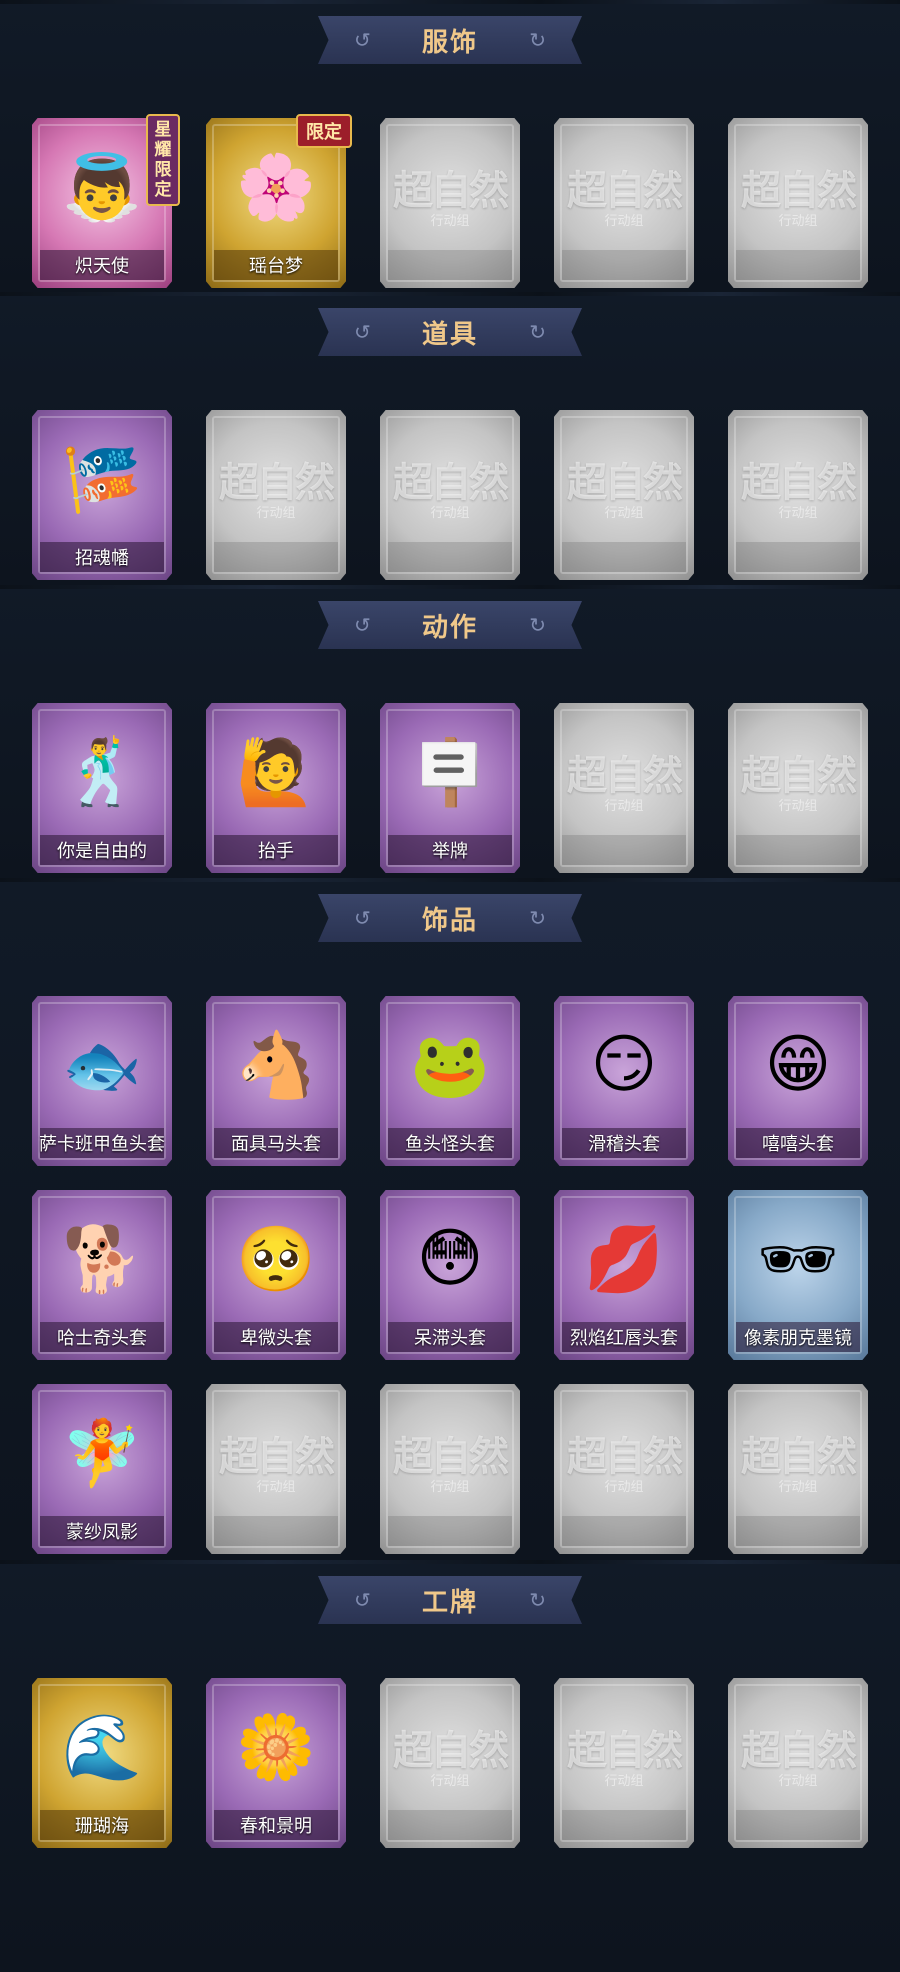  I want to click on item-card: 🎏 招魂幡, so click(102, 495).